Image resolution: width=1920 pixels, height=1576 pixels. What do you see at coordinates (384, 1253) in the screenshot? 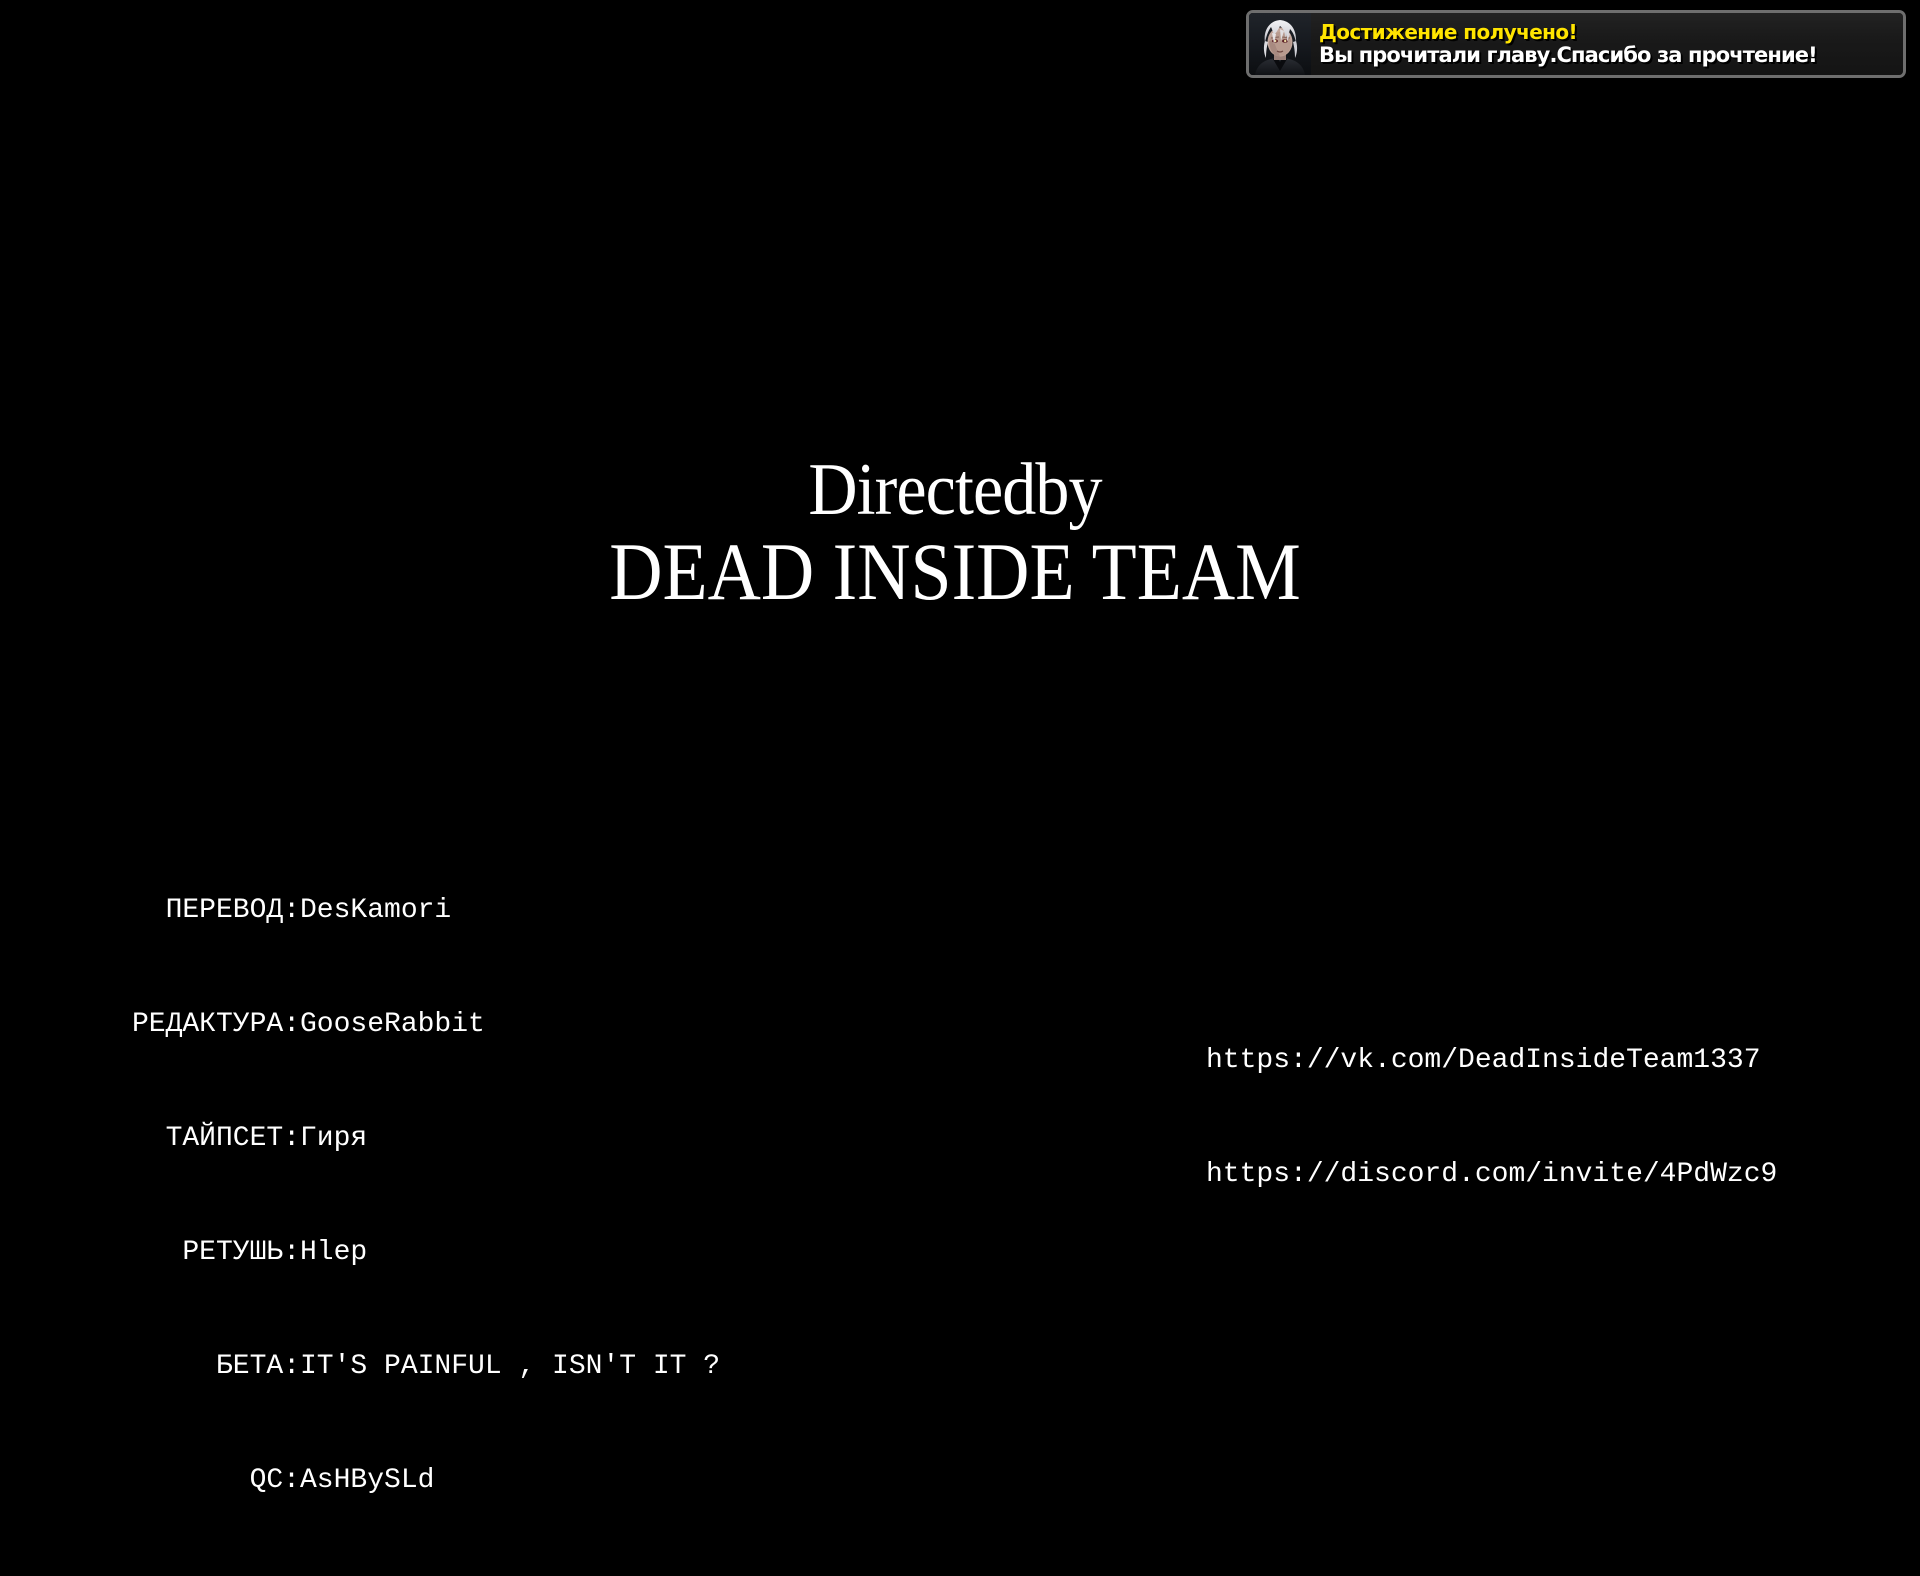
I see `staff-row: РЕТУШЬ:Hlep` at bounding box center [384, 1253].